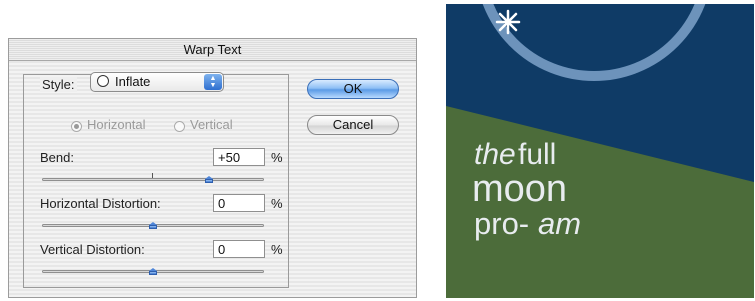 This screenshot has width=755, height=301. What do you see at coordinates (209, 179) in the screenshot?
I see `bend-slider-thumb` at bounding box center [209, 179].